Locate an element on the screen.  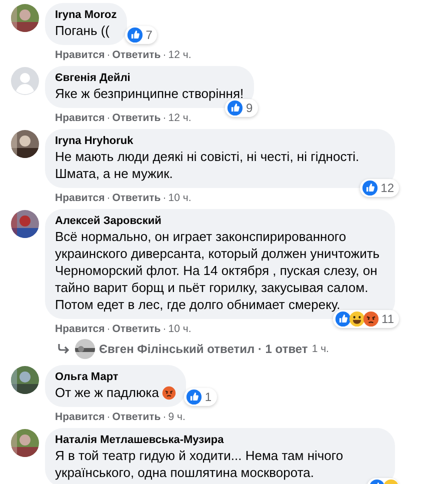
comment-time: 9 ч. is located at coordinates (177, 417).